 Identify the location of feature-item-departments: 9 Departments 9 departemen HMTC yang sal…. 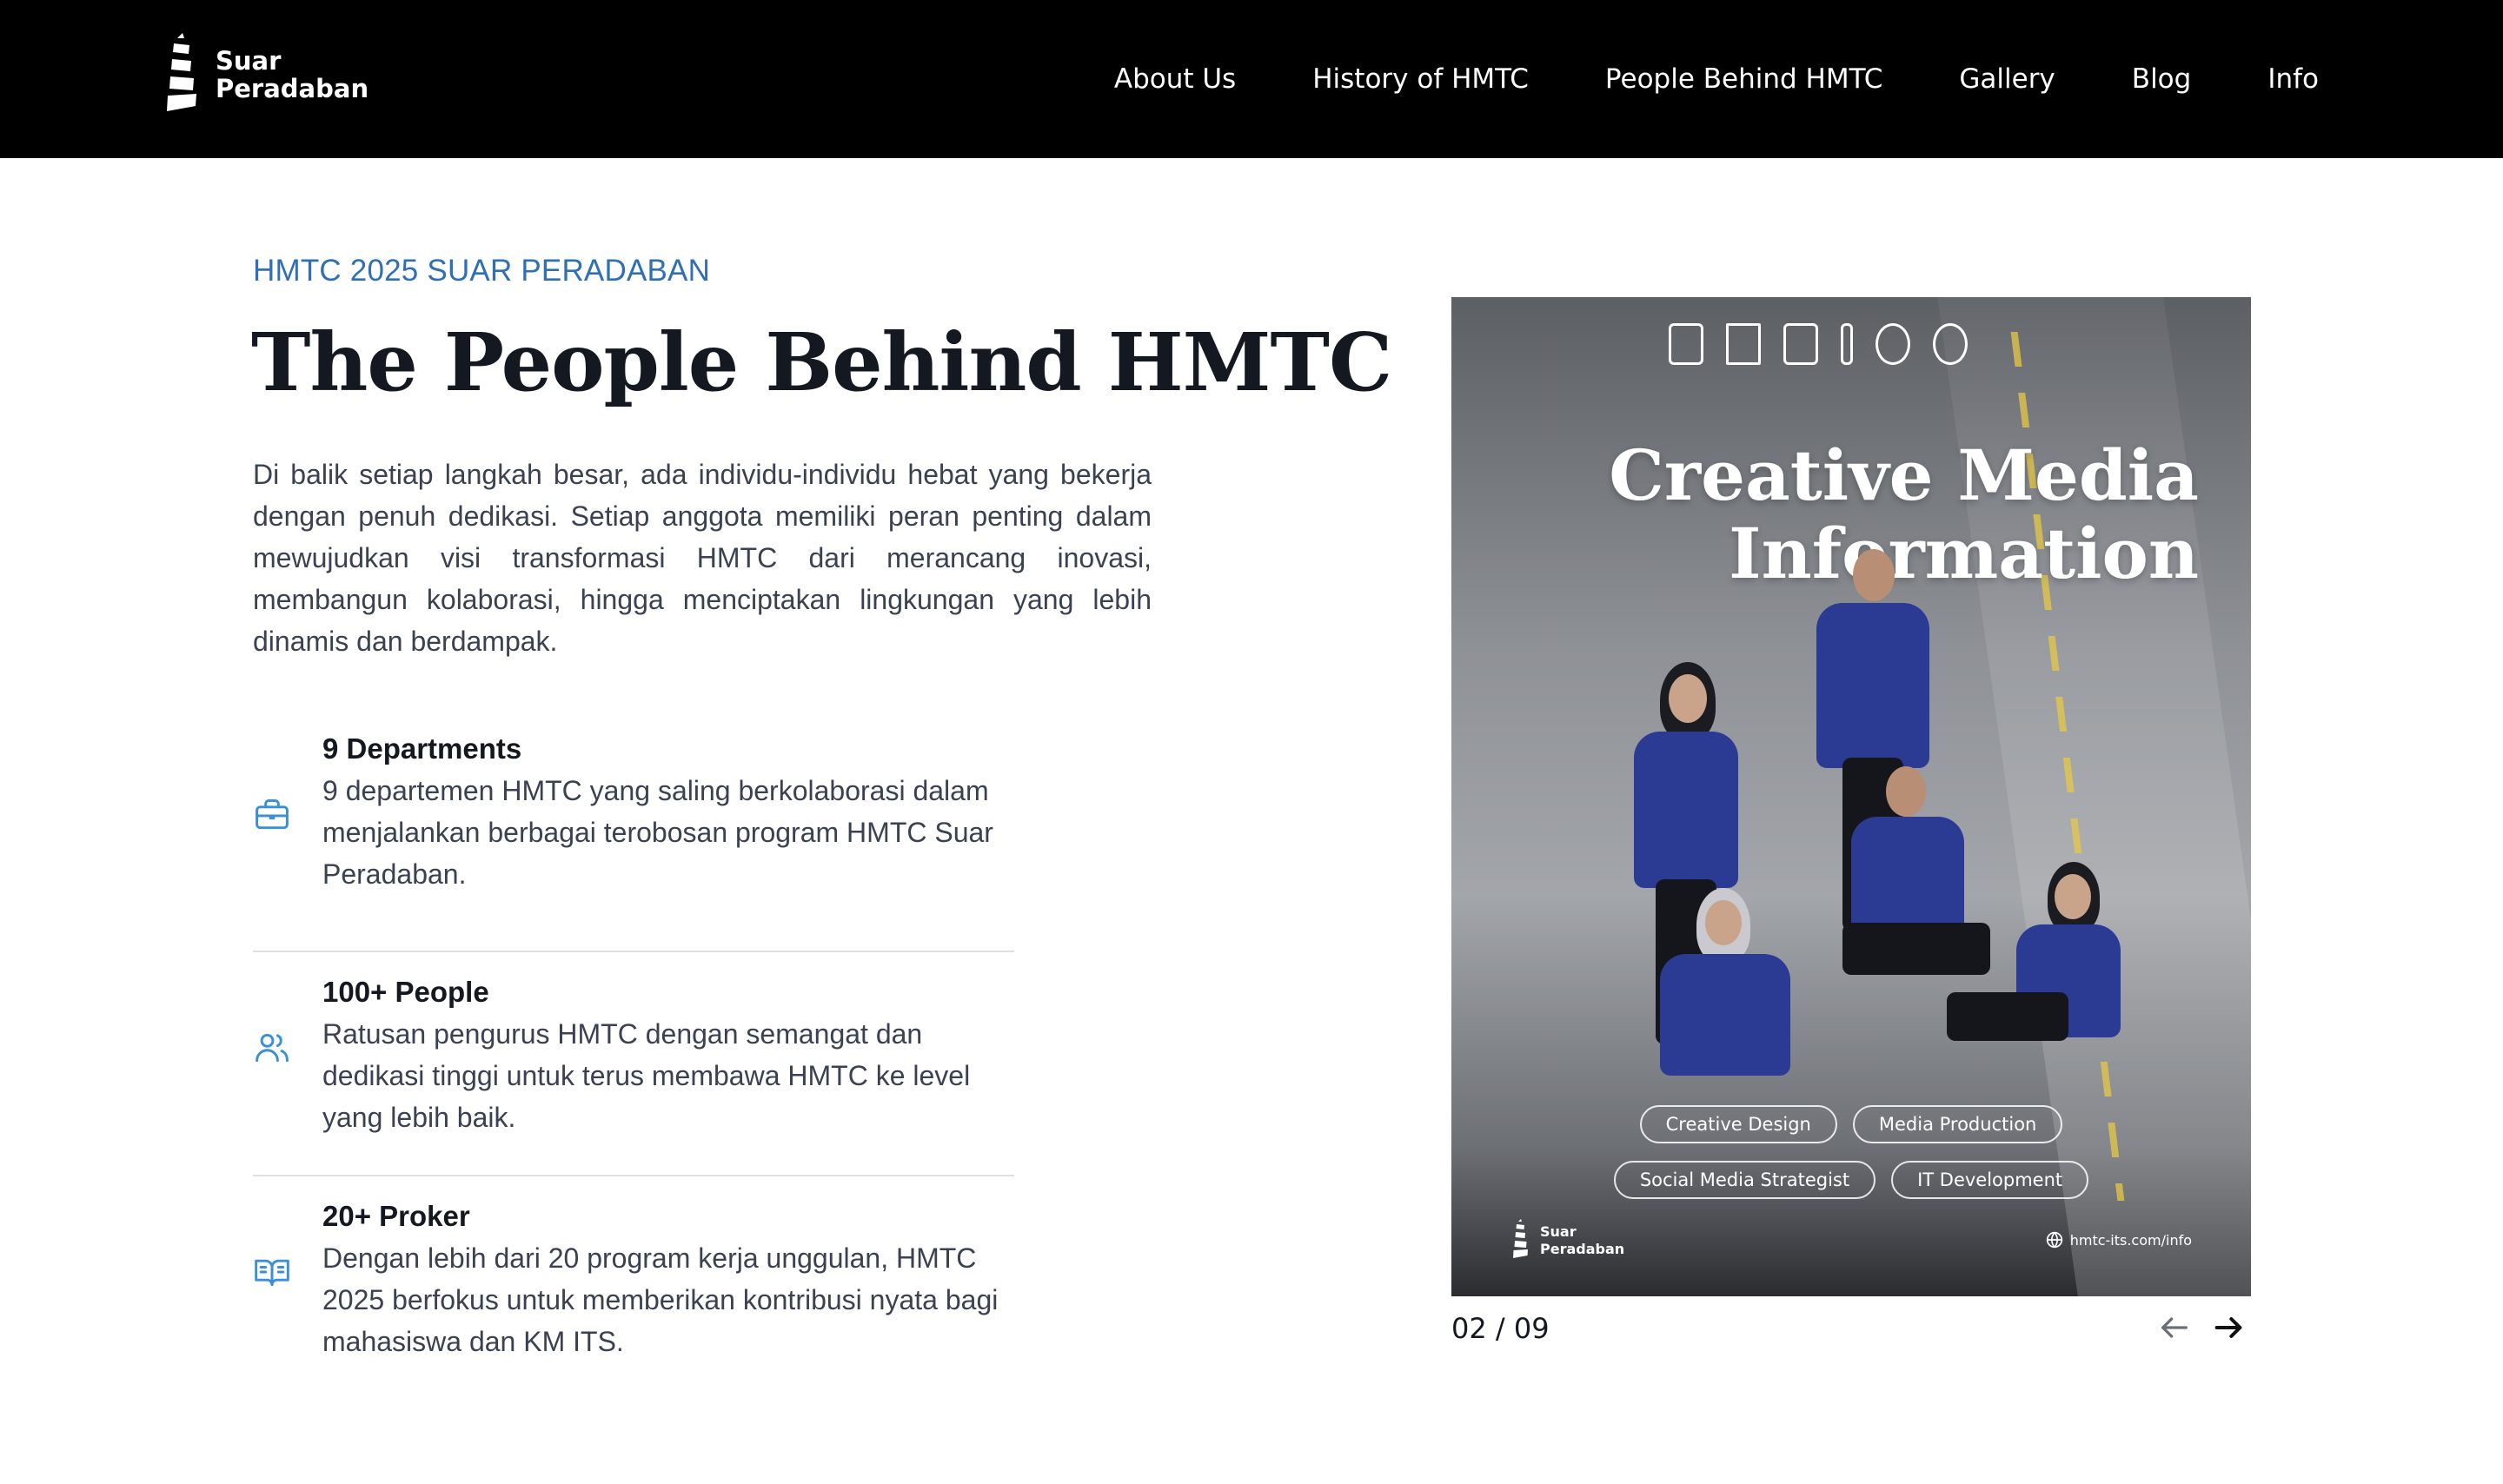
(633, 840).